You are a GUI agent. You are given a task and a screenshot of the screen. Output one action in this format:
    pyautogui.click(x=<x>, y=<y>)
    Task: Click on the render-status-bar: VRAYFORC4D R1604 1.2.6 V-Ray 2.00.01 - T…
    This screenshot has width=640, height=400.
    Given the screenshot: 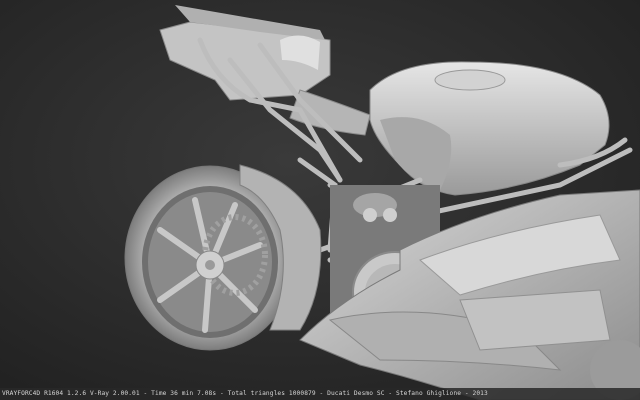 What is the action you would take?
    pyautogui.click(x=320, y=394)
    